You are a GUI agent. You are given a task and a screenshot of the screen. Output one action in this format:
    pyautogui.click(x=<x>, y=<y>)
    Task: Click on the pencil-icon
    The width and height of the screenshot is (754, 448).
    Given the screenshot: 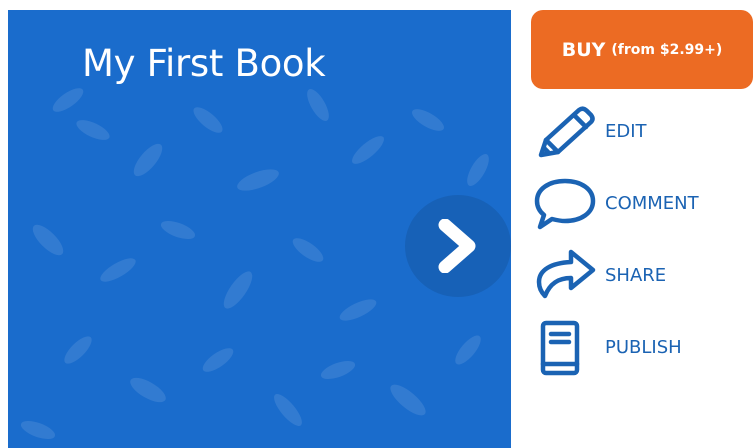 What is the action you would take?
    pyautogui.click(x=565, y=132)
    